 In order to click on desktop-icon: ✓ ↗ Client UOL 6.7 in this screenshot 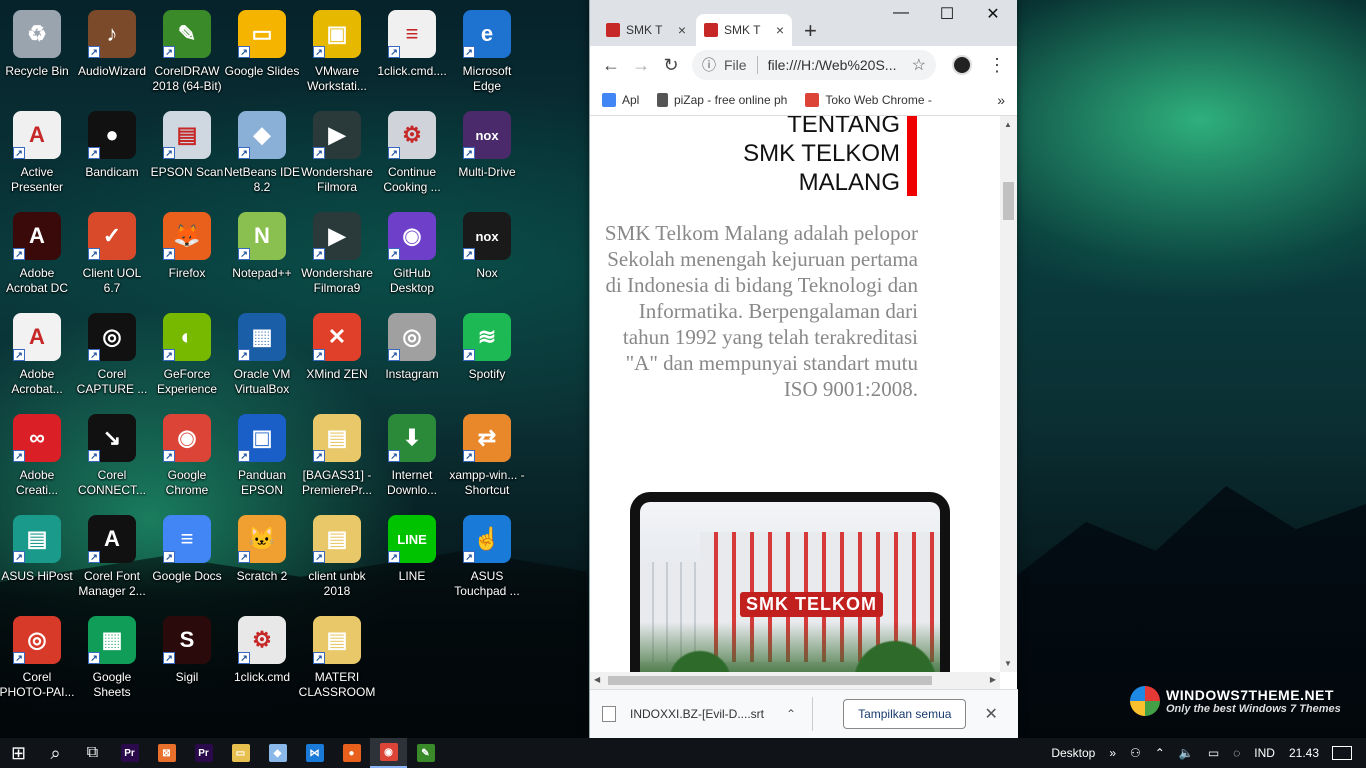, I will do `click(112, 254)`.